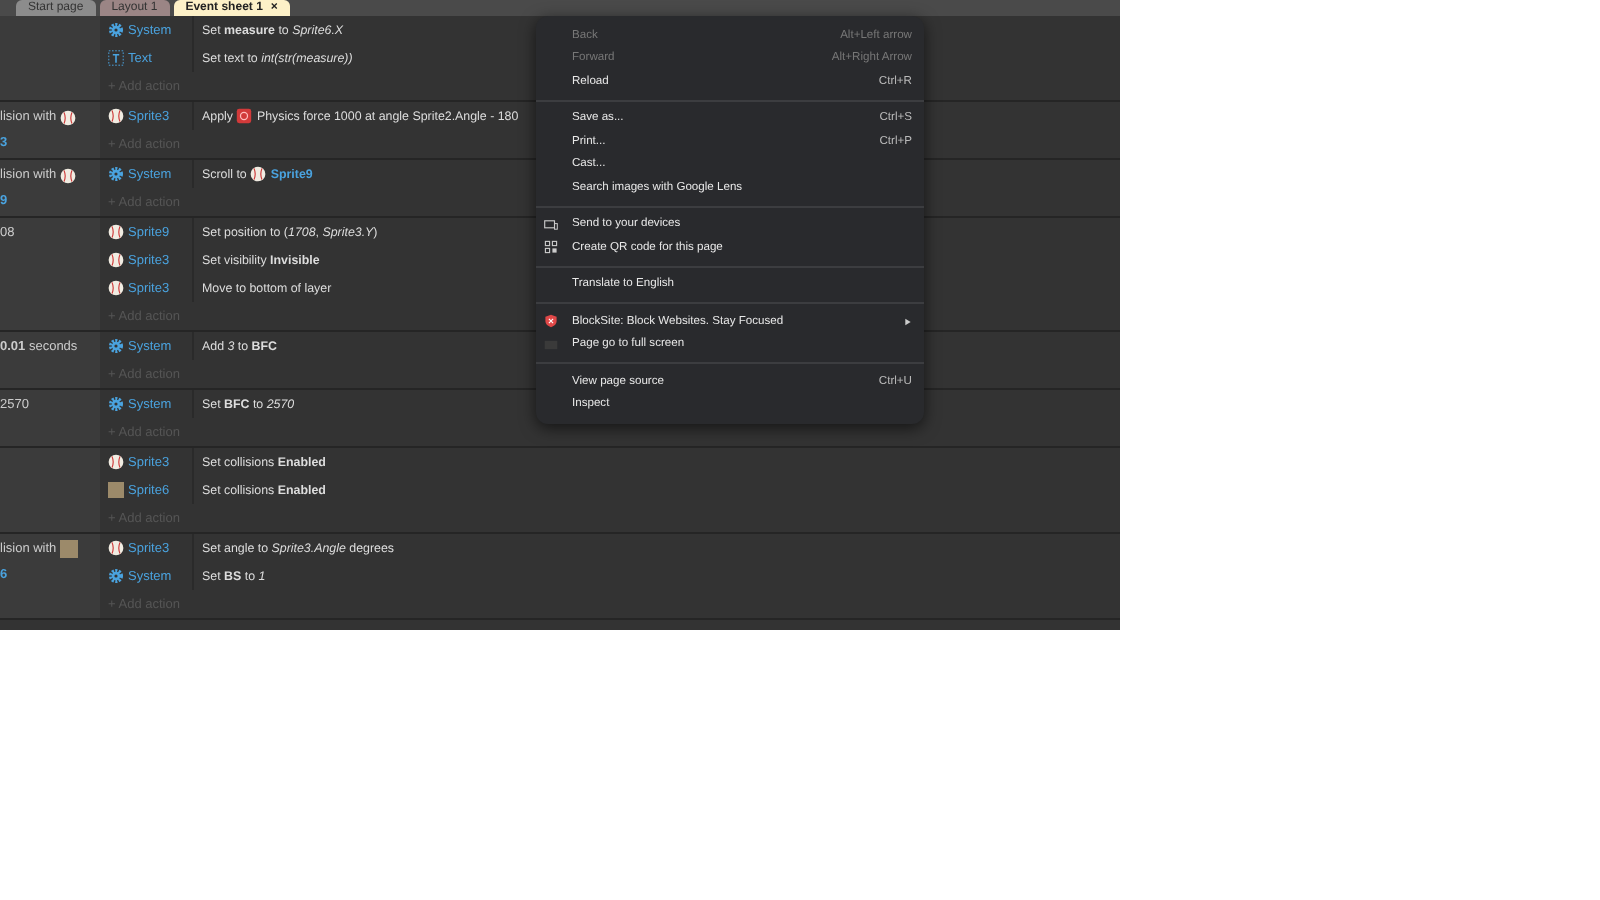 The height and width of the screenshot is (900, 1600). Describe the element at coordinates (908, 321) in the screenshot. I see `submenu-arrow-icon` at that location.